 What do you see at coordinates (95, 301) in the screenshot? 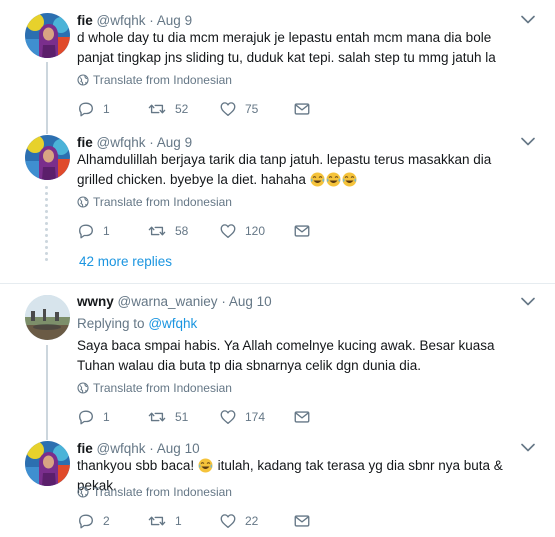
I see `author-name: wwny` at bounding box center [95, 301].